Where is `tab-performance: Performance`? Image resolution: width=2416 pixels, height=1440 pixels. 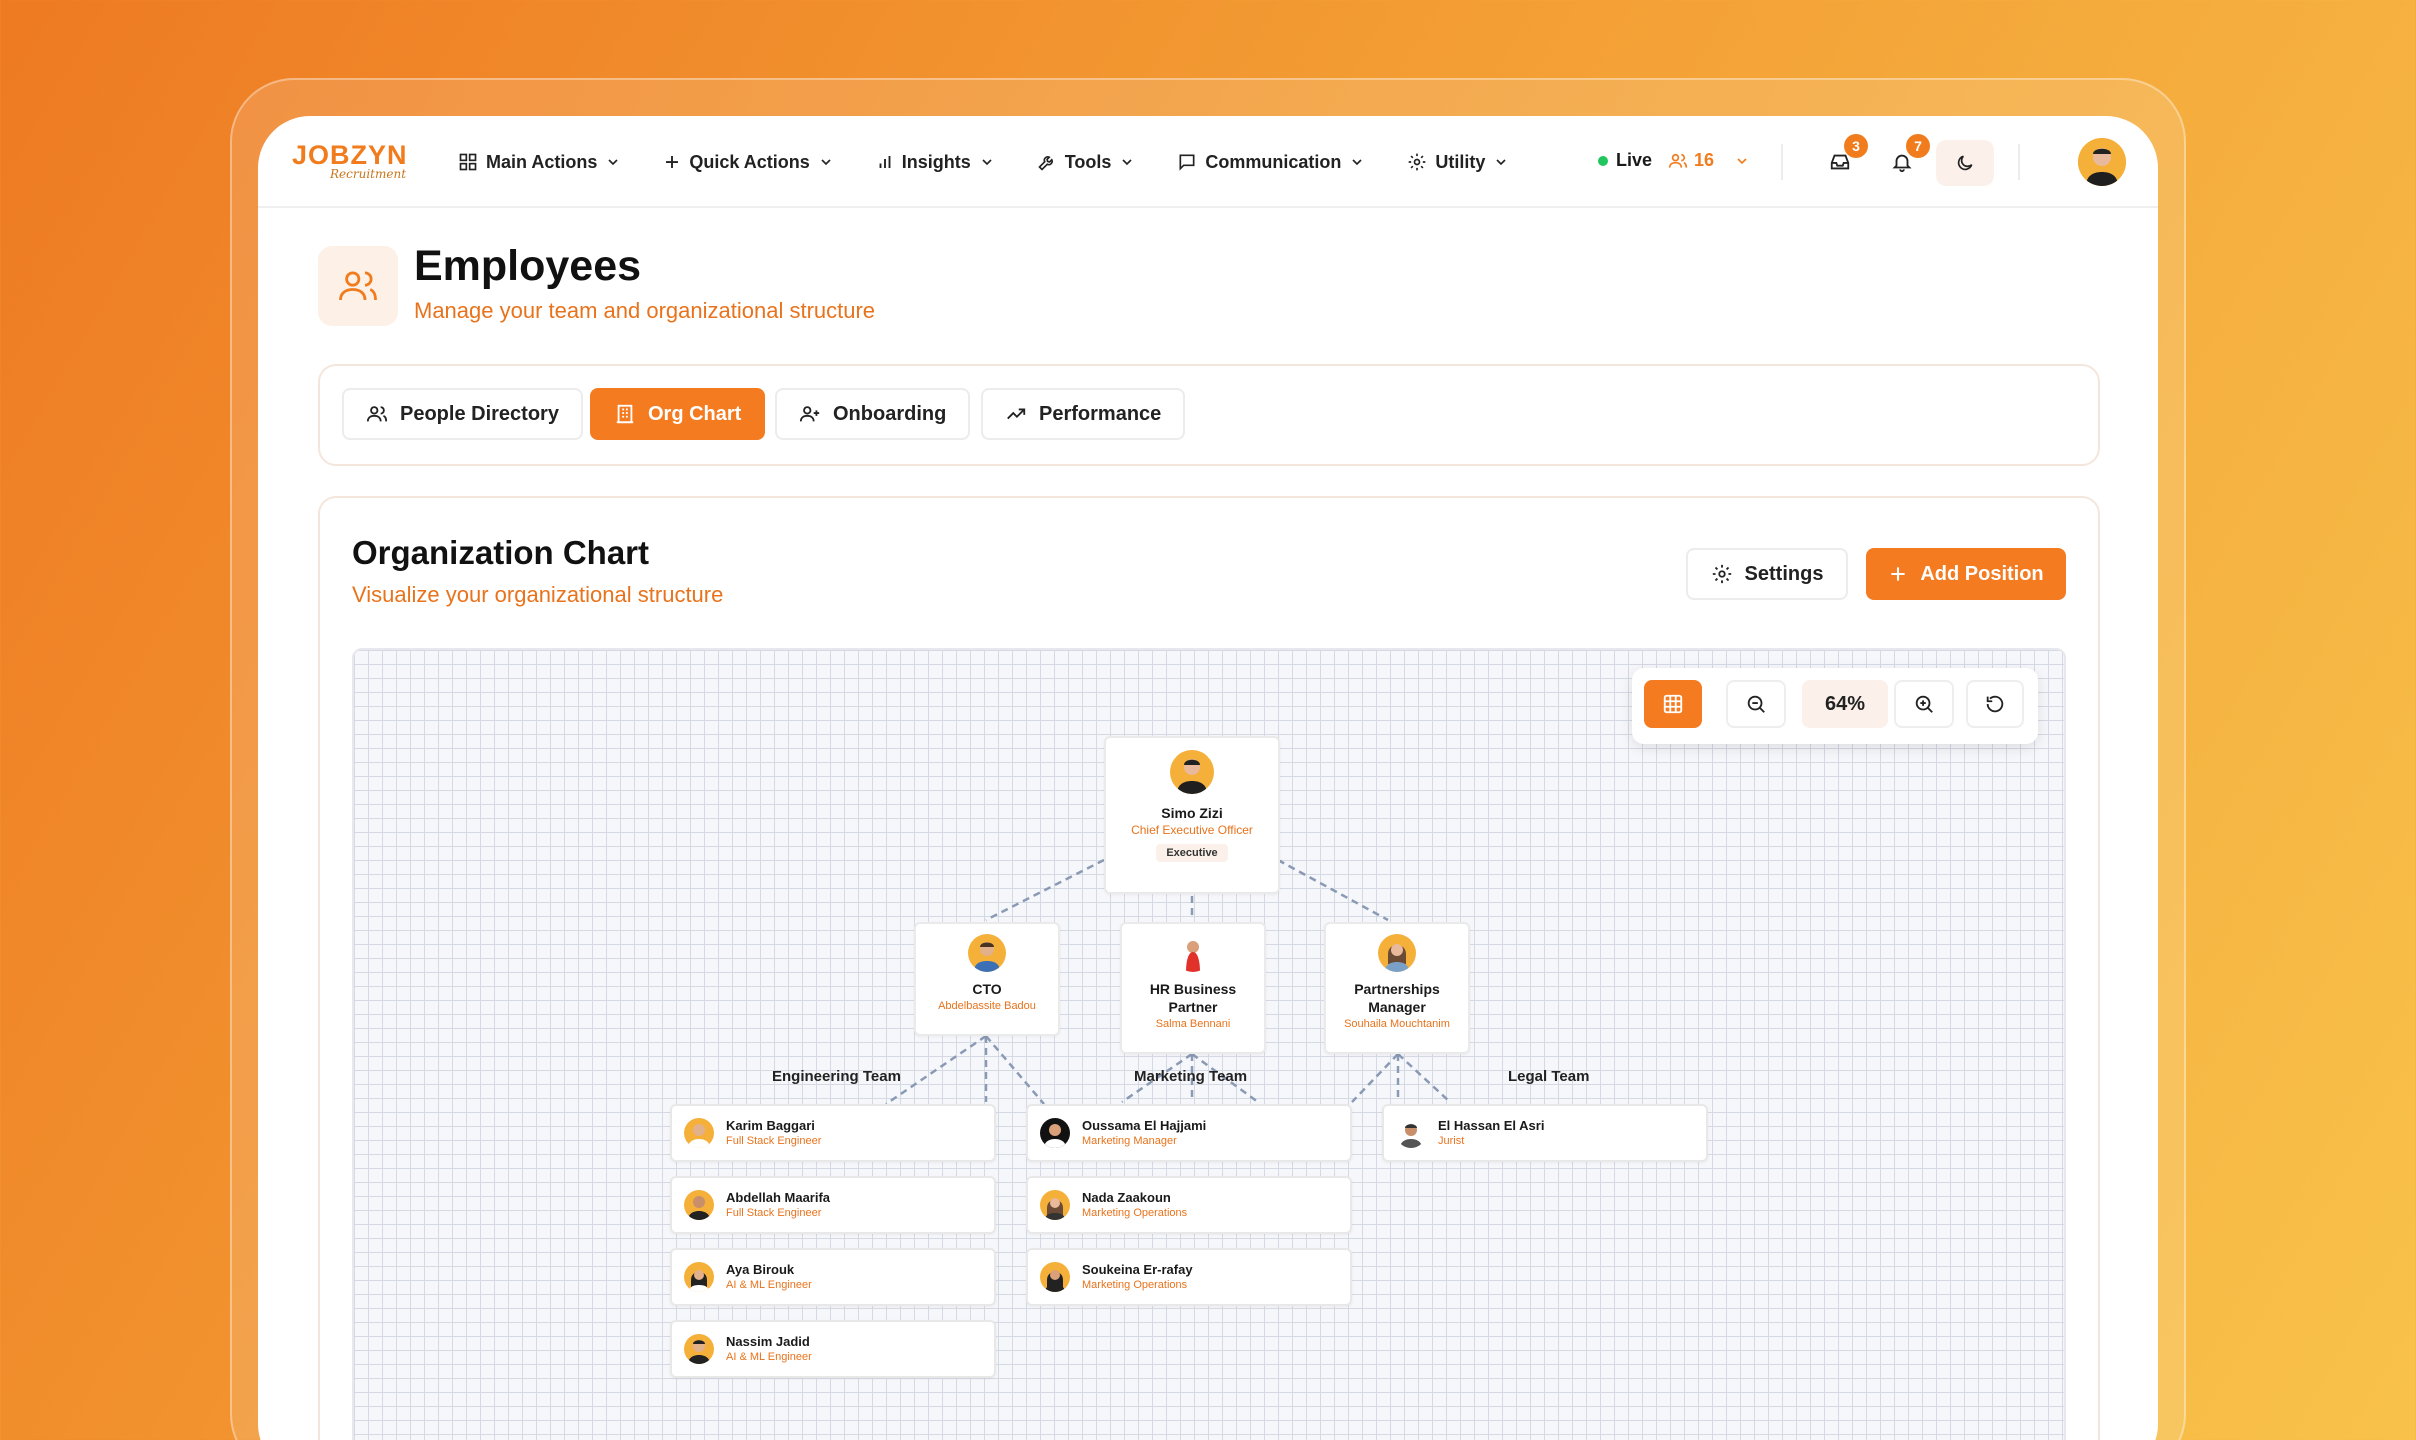 tab-performance: Performance is located at coordinates (1083, 414).